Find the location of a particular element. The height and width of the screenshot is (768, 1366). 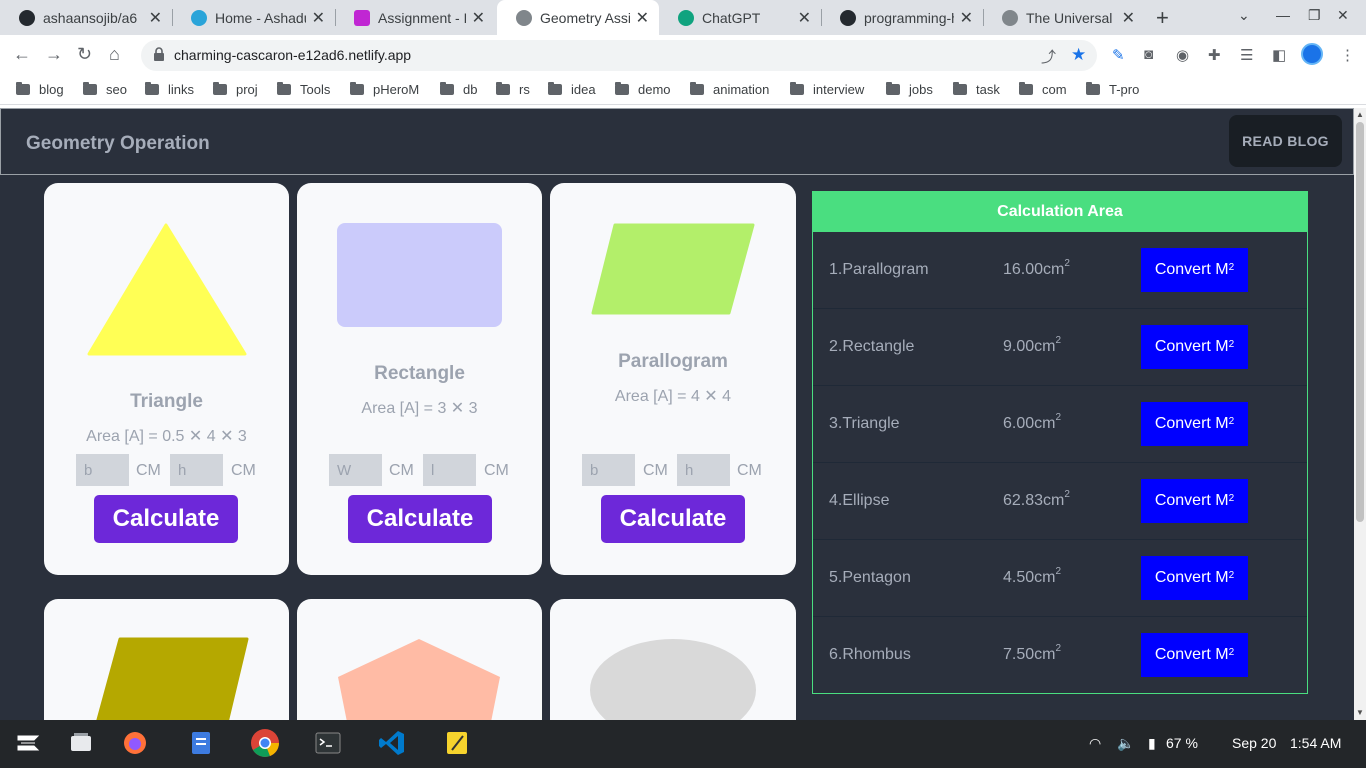

new-tab-icon: + is located at coordinates (1162, 18).